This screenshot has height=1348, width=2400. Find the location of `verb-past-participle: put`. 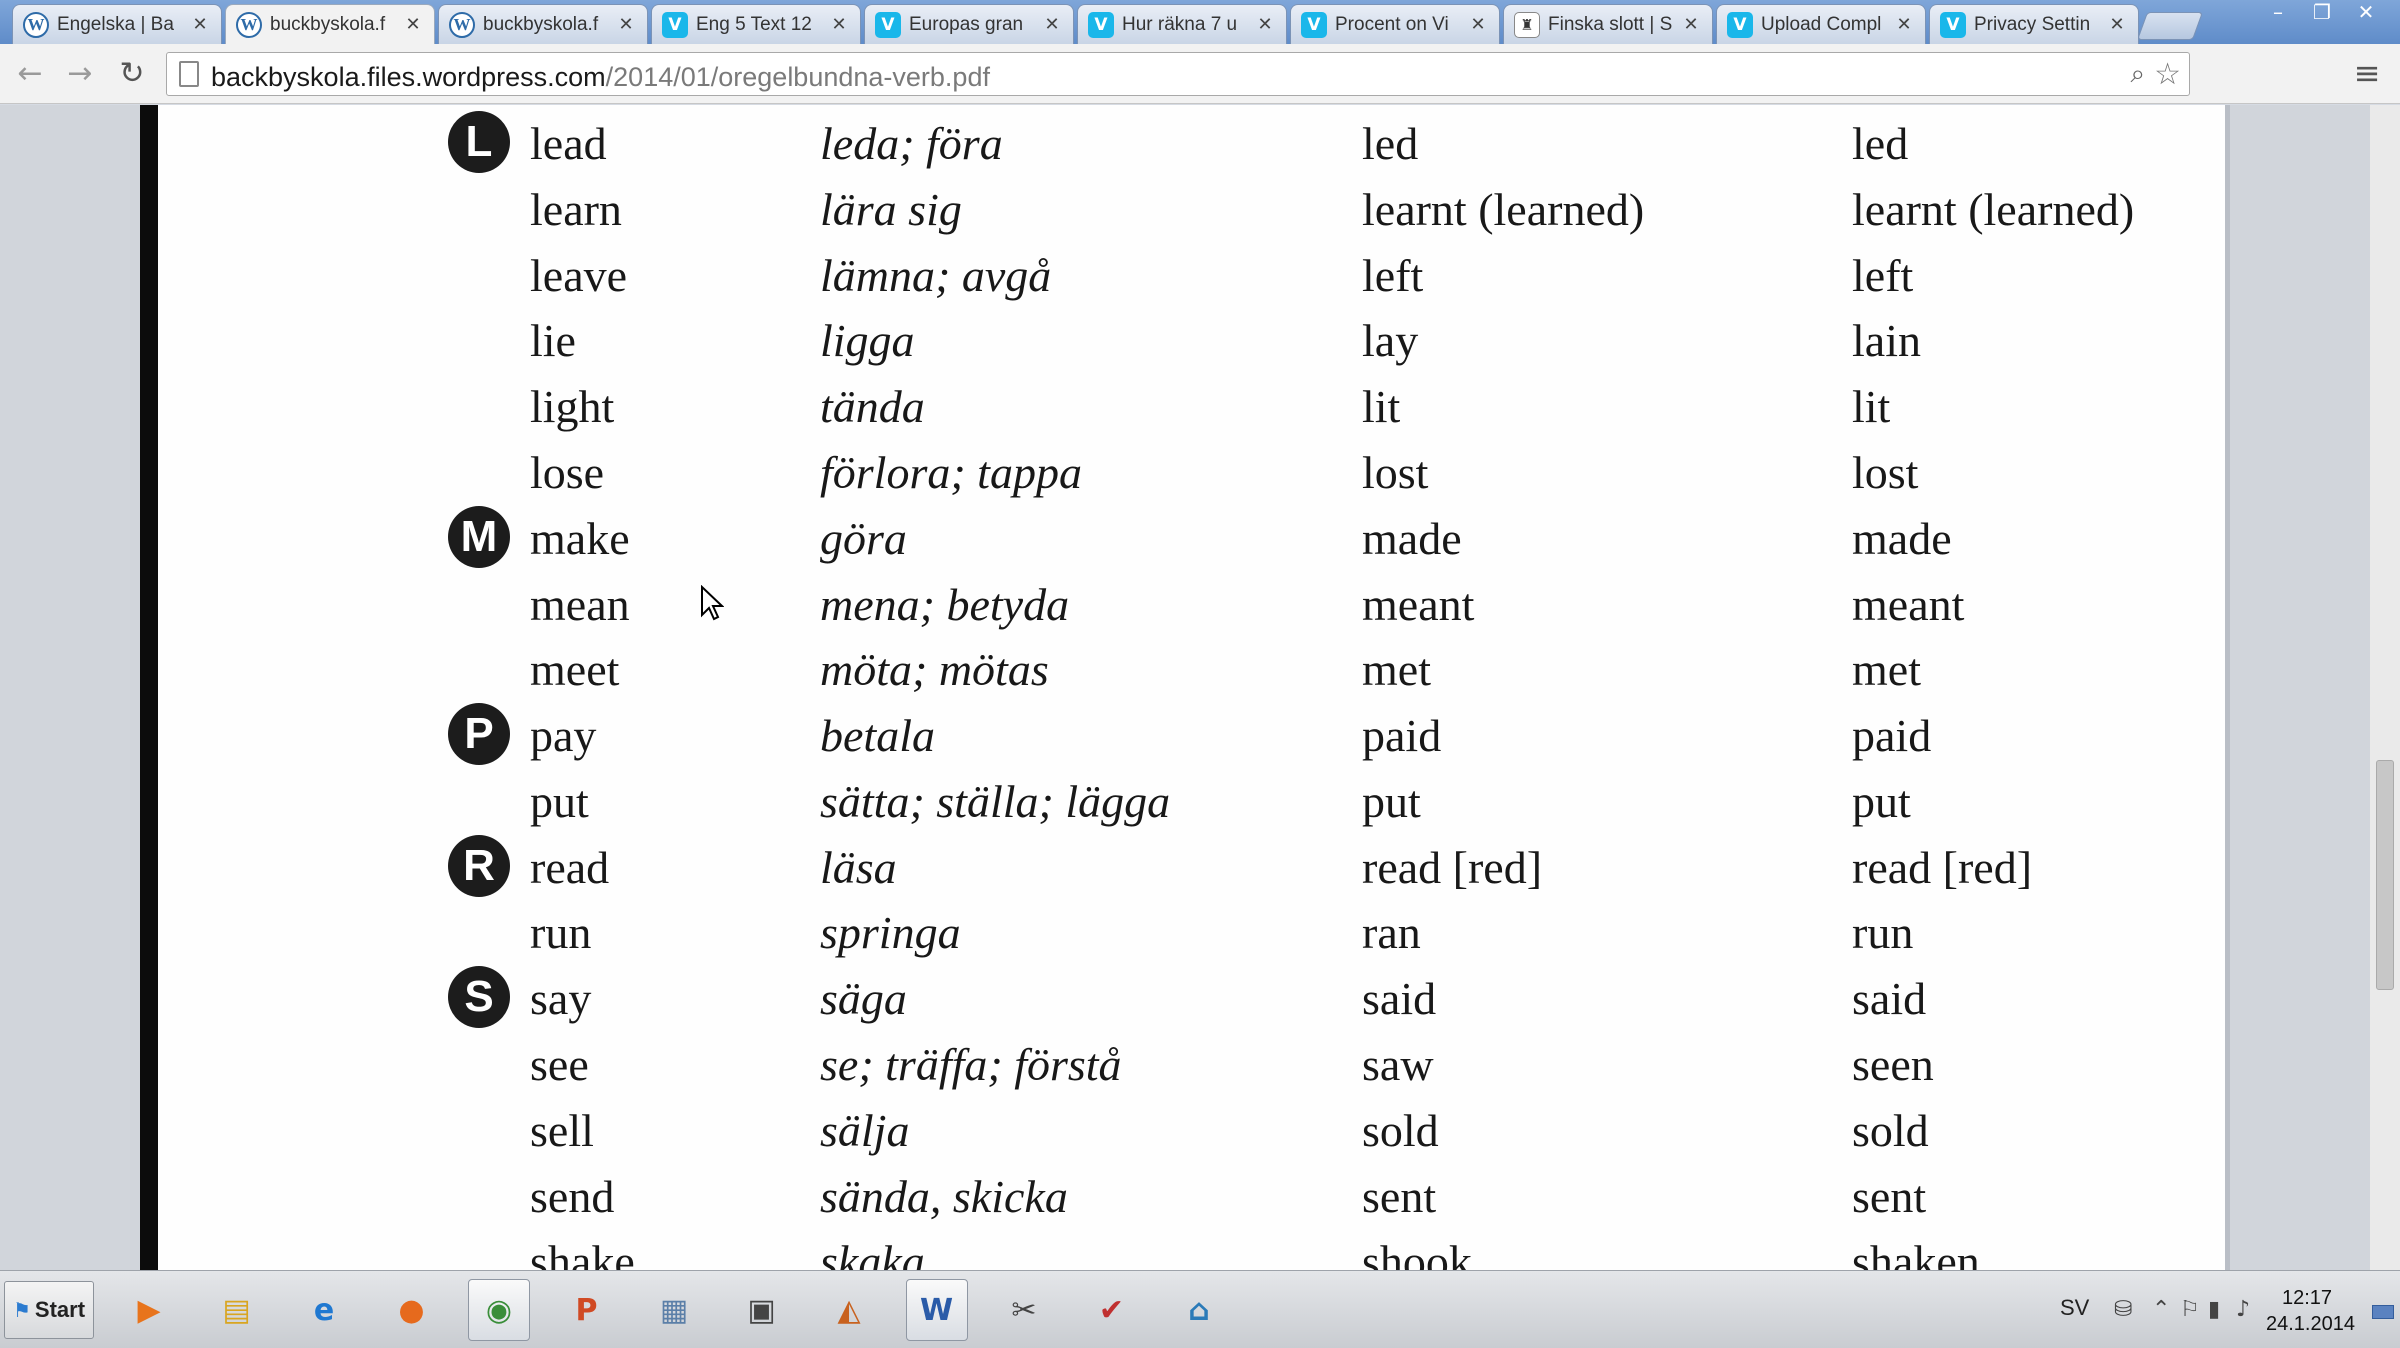

verb-past-participle: put is located at coordinates (1881, 801).